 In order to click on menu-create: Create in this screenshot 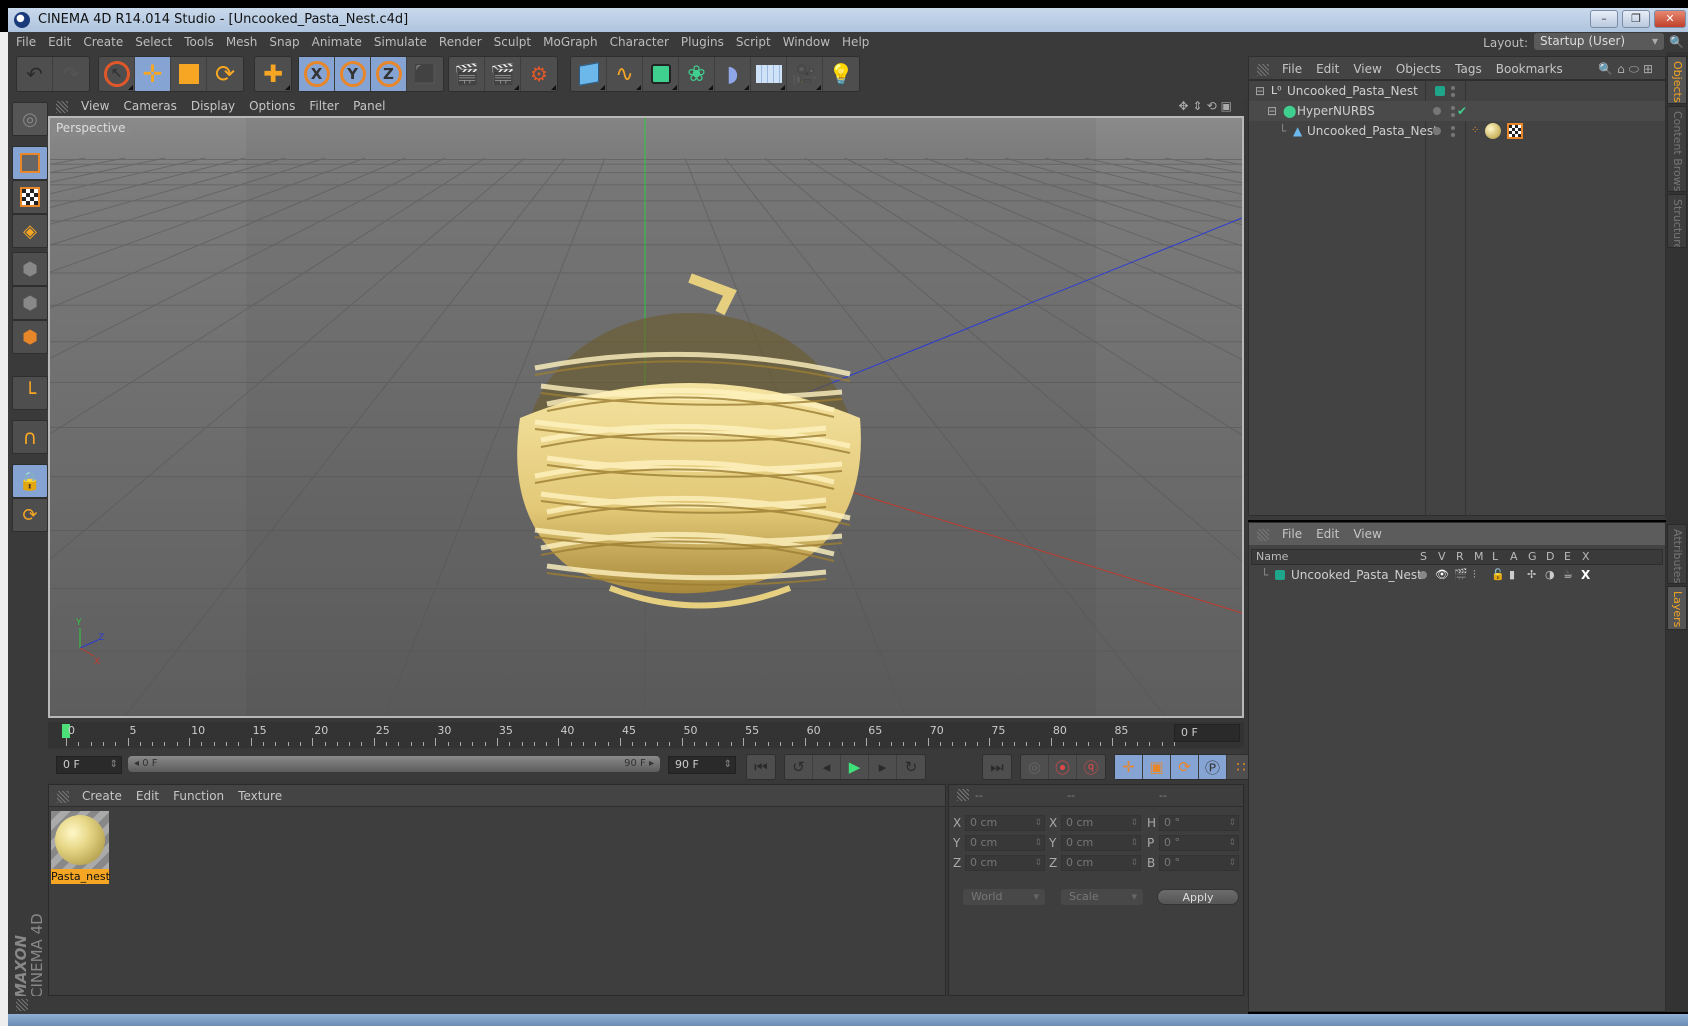, I will do `click(103, 42)`.